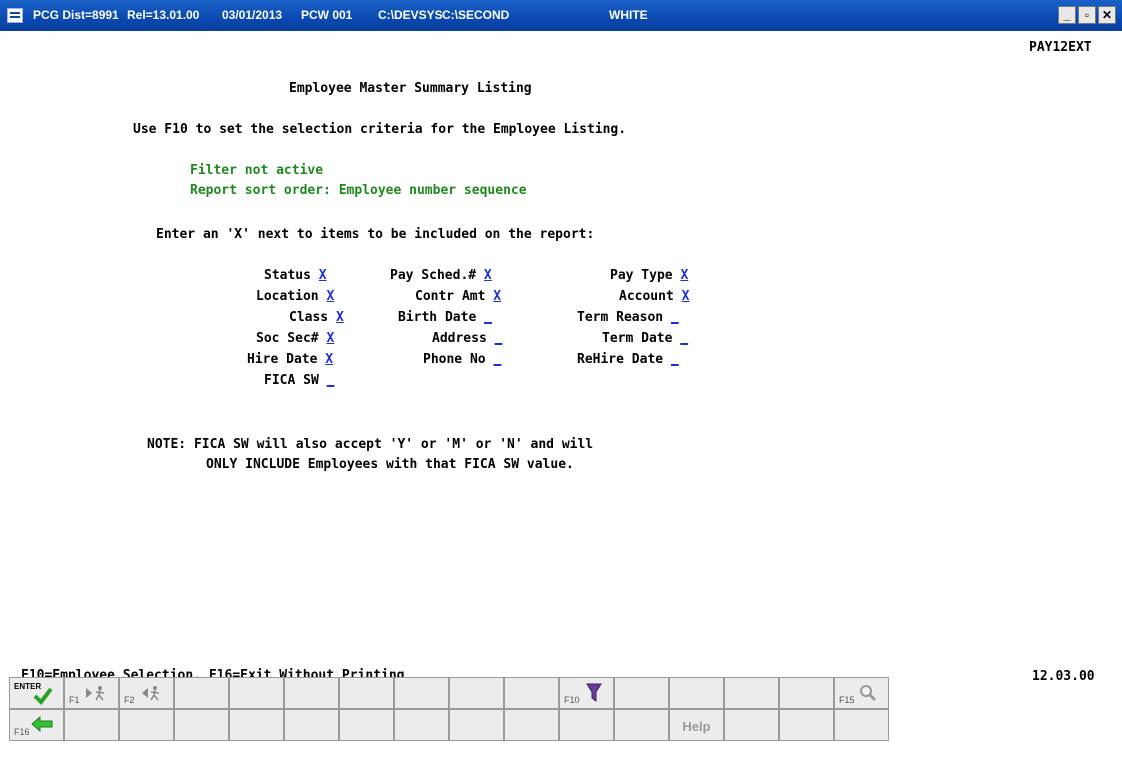 The height and width of the screenshot is (769, 1122). Describe the element at coordinates (641, 693) in the screenshot. I see `f11-button` at that location.